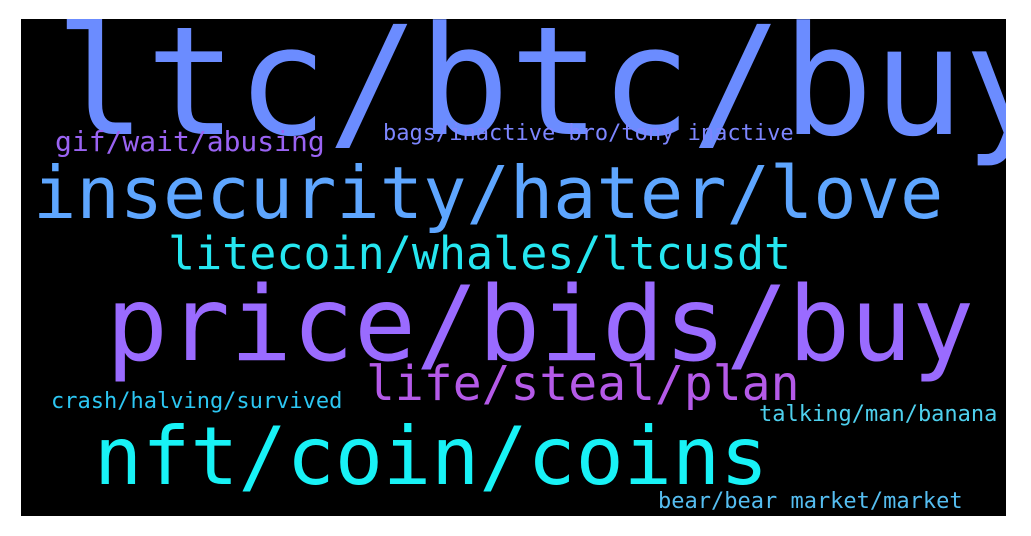 The width and height of the screenshot is (1031, 536). I want to click on word-life-steal-plan: life/steal/plan, so click(583, 384).